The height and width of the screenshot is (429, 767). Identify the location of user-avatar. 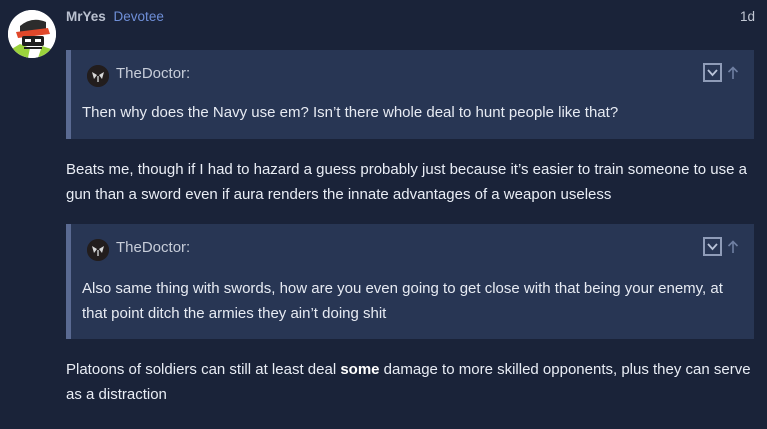
(32, 34).